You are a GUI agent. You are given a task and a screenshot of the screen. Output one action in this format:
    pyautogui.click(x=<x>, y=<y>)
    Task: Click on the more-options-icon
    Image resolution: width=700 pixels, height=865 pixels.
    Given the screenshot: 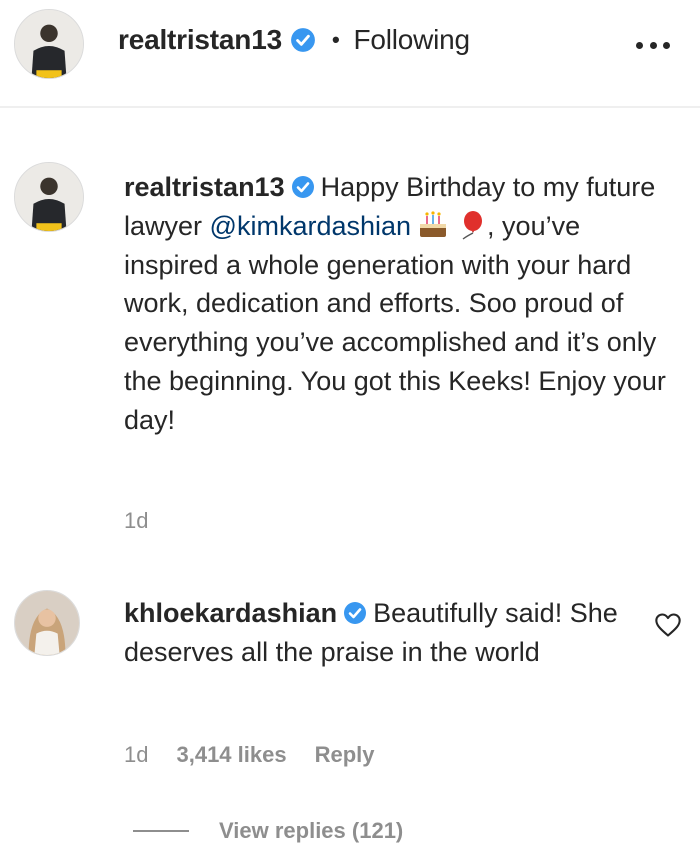 What is the action you would take?
    pyautogui.click(x=653, y=45)
    